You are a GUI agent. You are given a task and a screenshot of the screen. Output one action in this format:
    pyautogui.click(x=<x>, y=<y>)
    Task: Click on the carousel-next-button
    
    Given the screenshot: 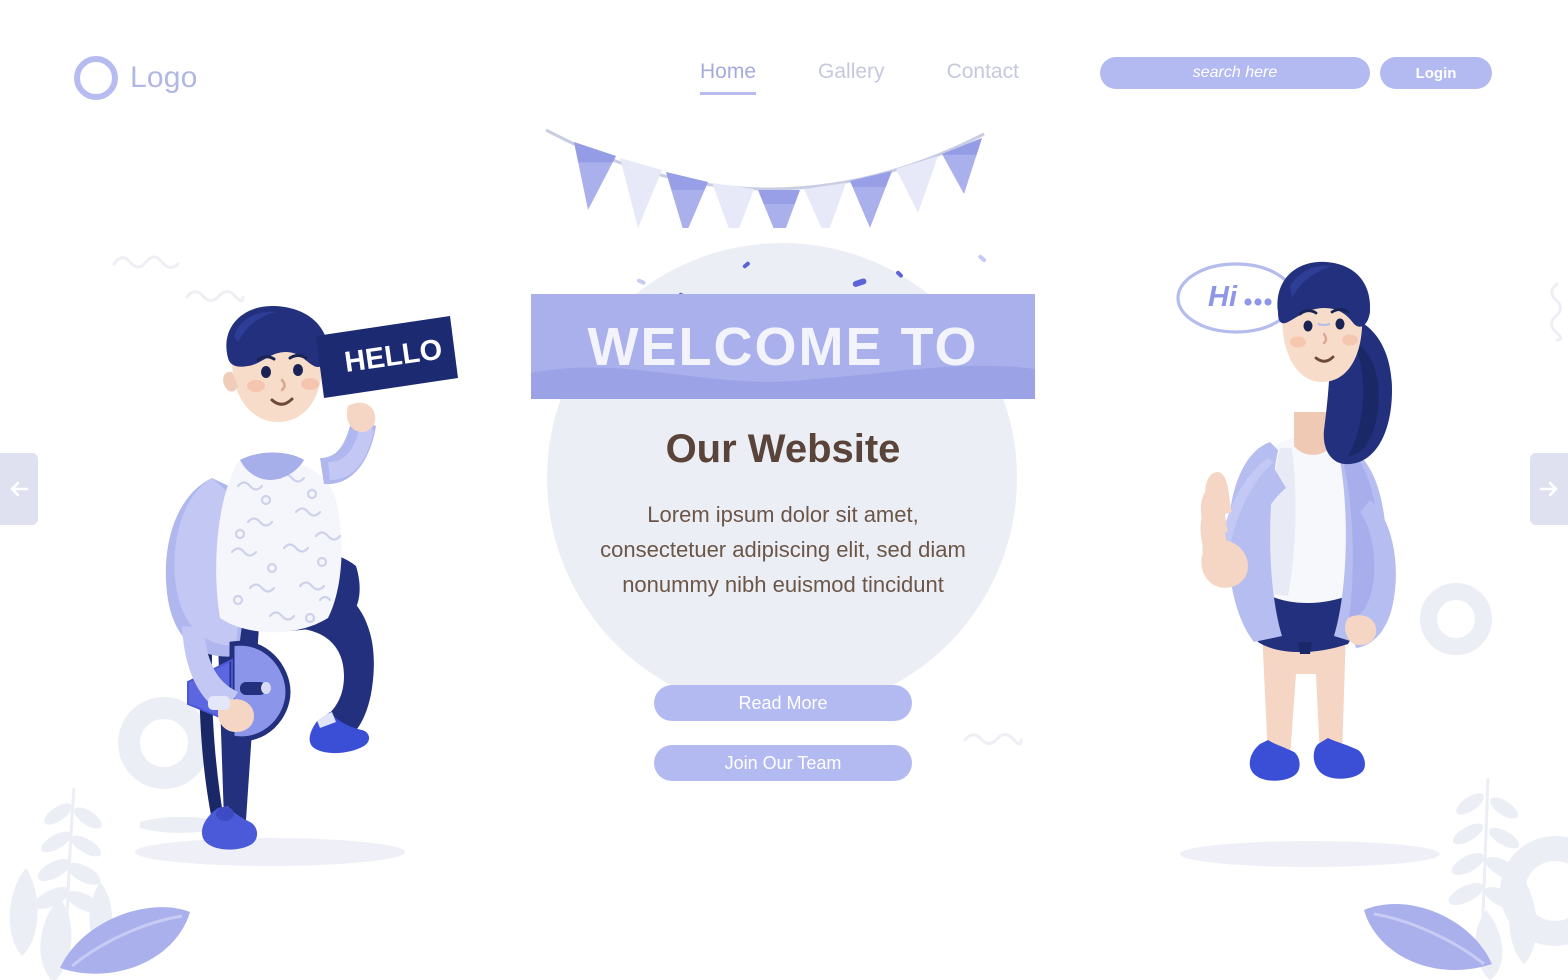 What is the action you would take?
    pyautogui.click(x=1549, y=489)
    